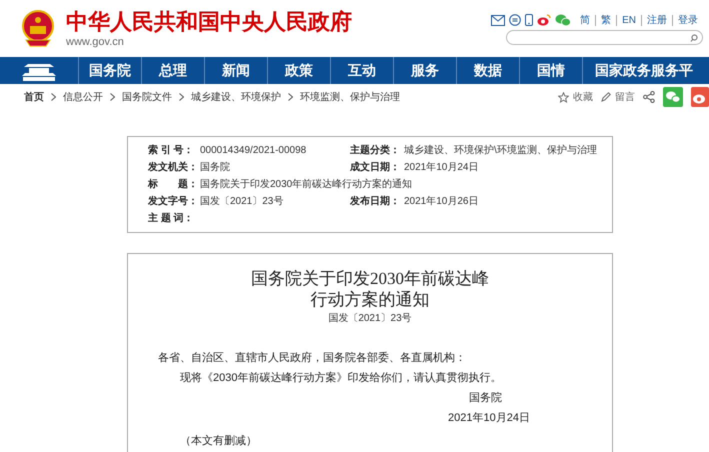 The width and height of the screenshot is (709, 452). Describe the element at coordinates (515, 20) in the screenshot. I see `chat-bubble-icon` at that location.